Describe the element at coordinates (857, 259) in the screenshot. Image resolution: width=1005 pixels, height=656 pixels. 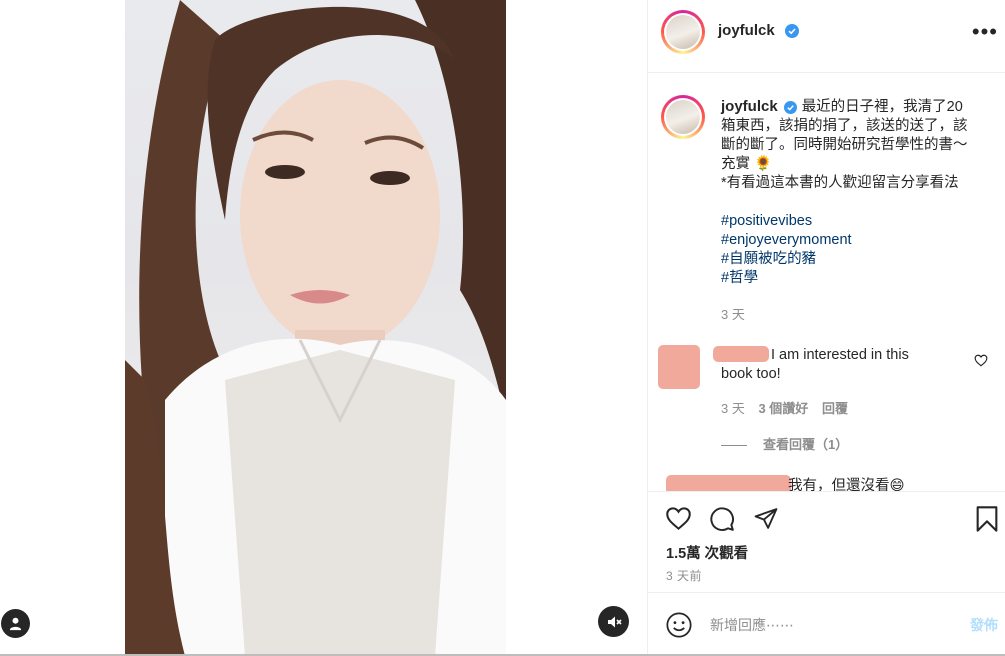
I see `hashtag-link: #自願被吃的豬` at that location.